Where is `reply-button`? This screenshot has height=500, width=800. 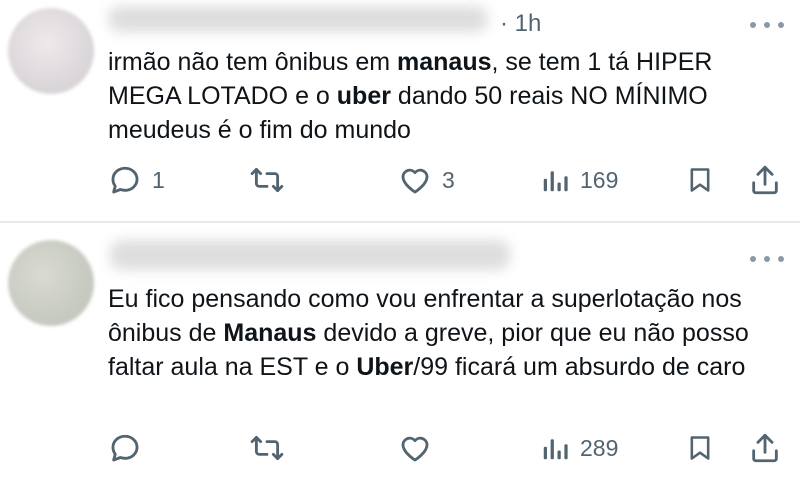
reply-button is located at coordinates (130, 448).